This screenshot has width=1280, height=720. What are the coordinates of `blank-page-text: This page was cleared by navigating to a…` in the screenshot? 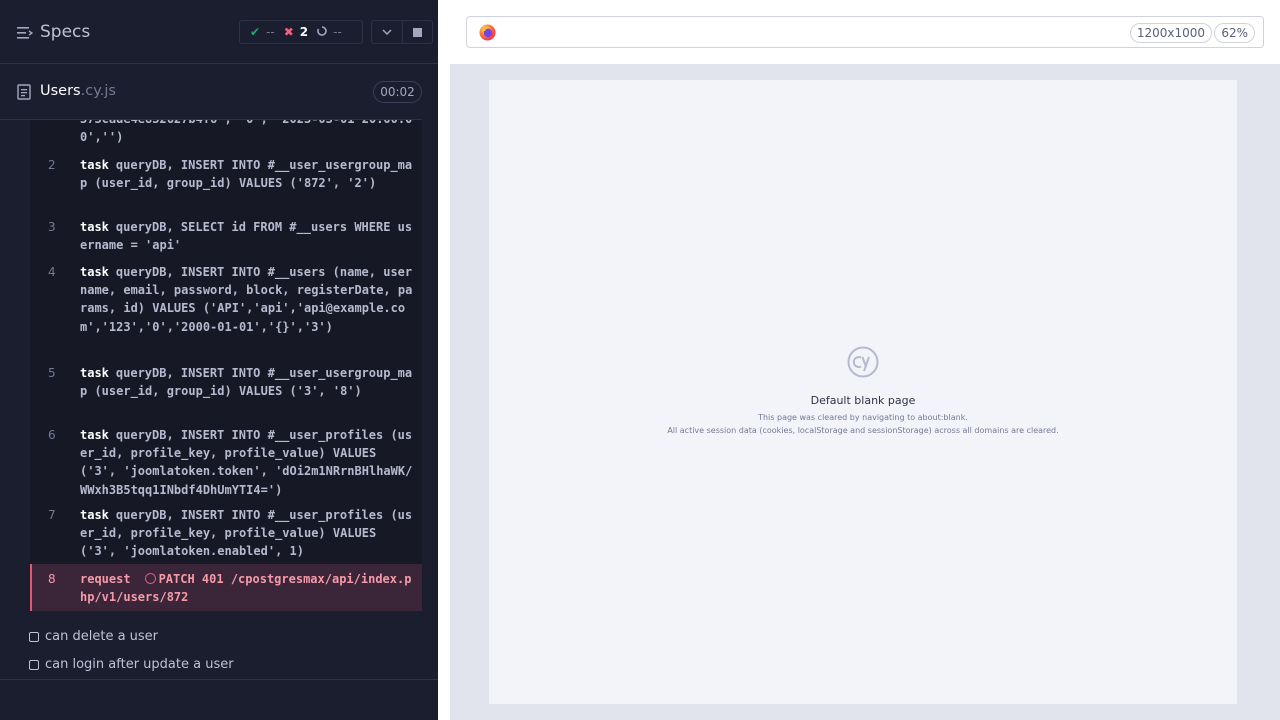 It's located at (863, 417).